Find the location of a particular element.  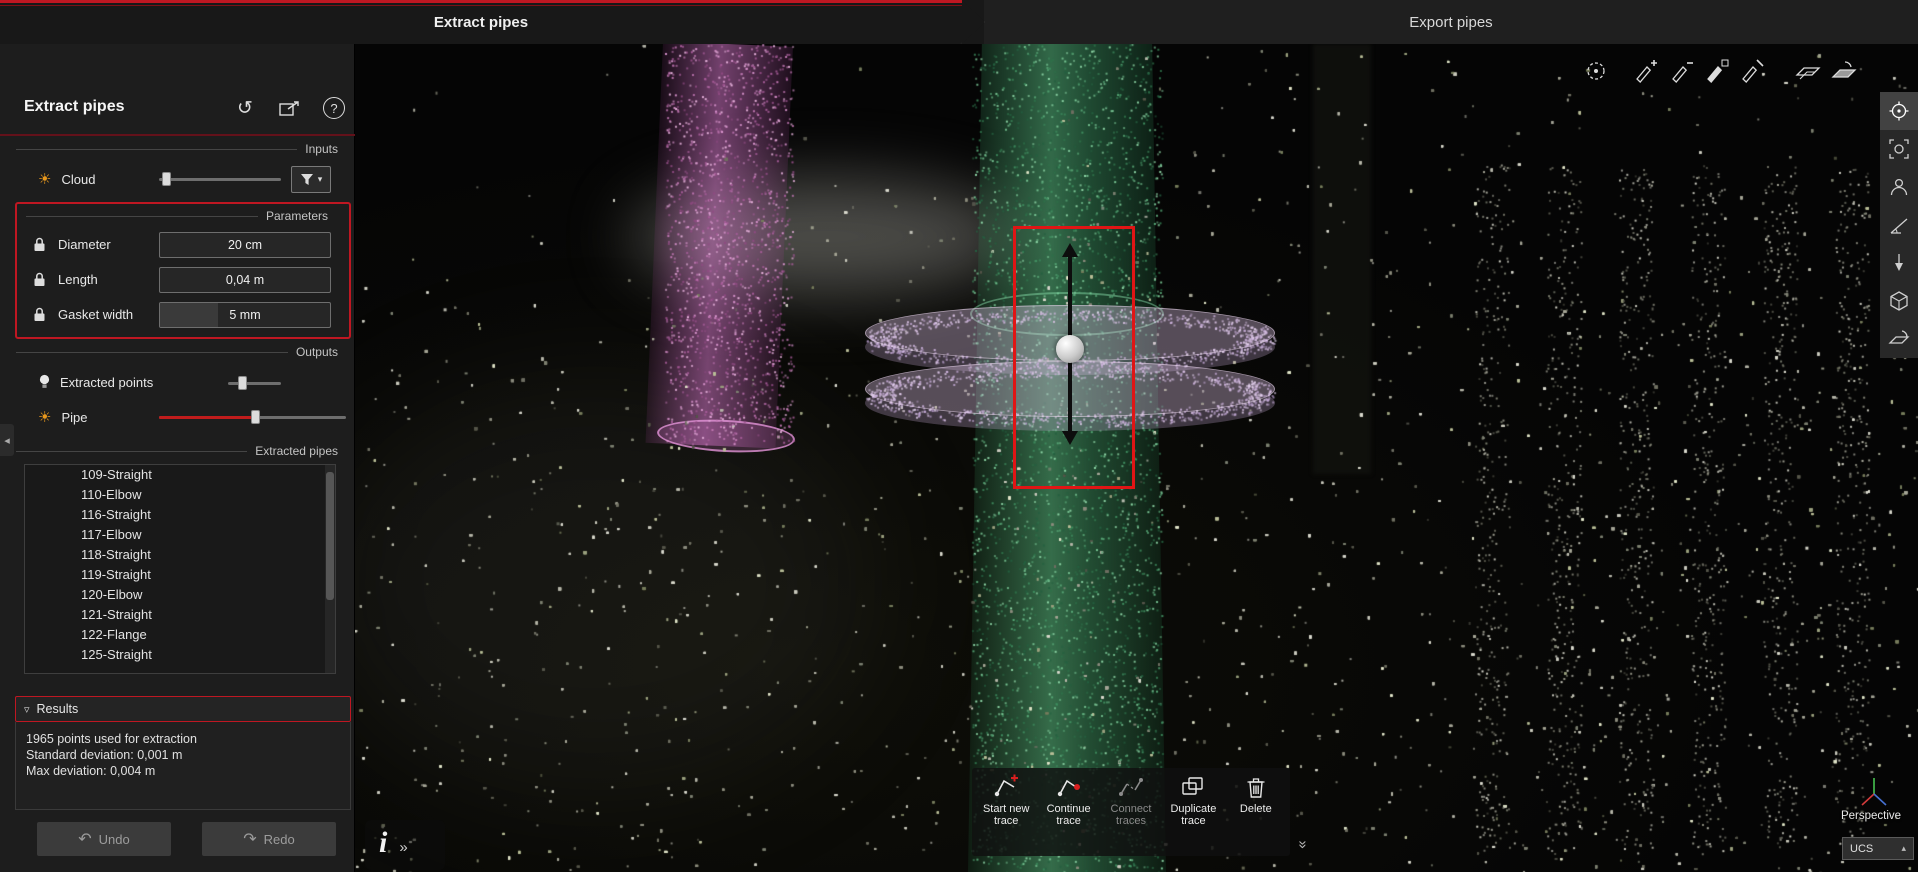

cloud-opacity-slider is located at coordinates (220, 179).